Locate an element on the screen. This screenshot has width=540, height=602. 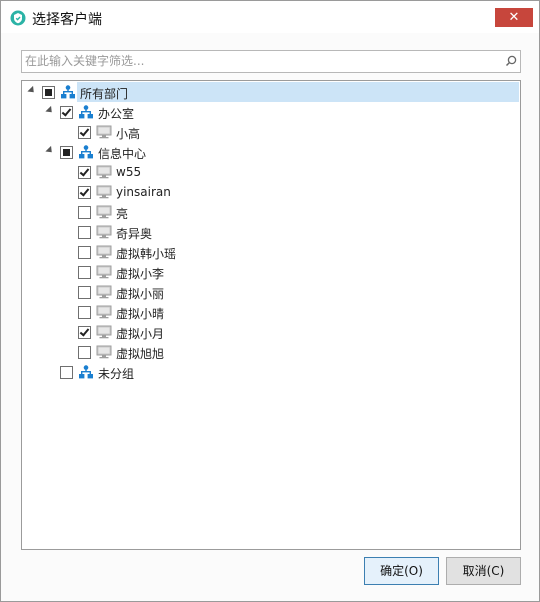
tree-node-client: 虚拟旭旭 is located at coordinates (270, 352).